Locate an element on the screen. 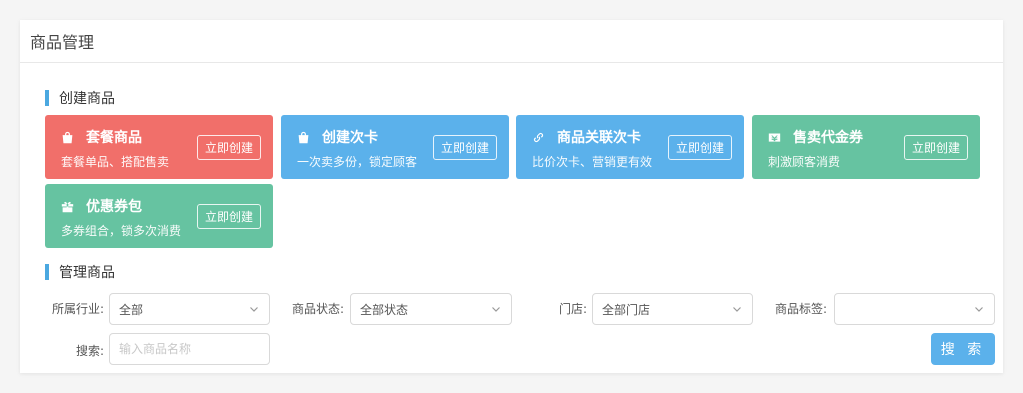  gift-icon is located at coordinates (67, 206).